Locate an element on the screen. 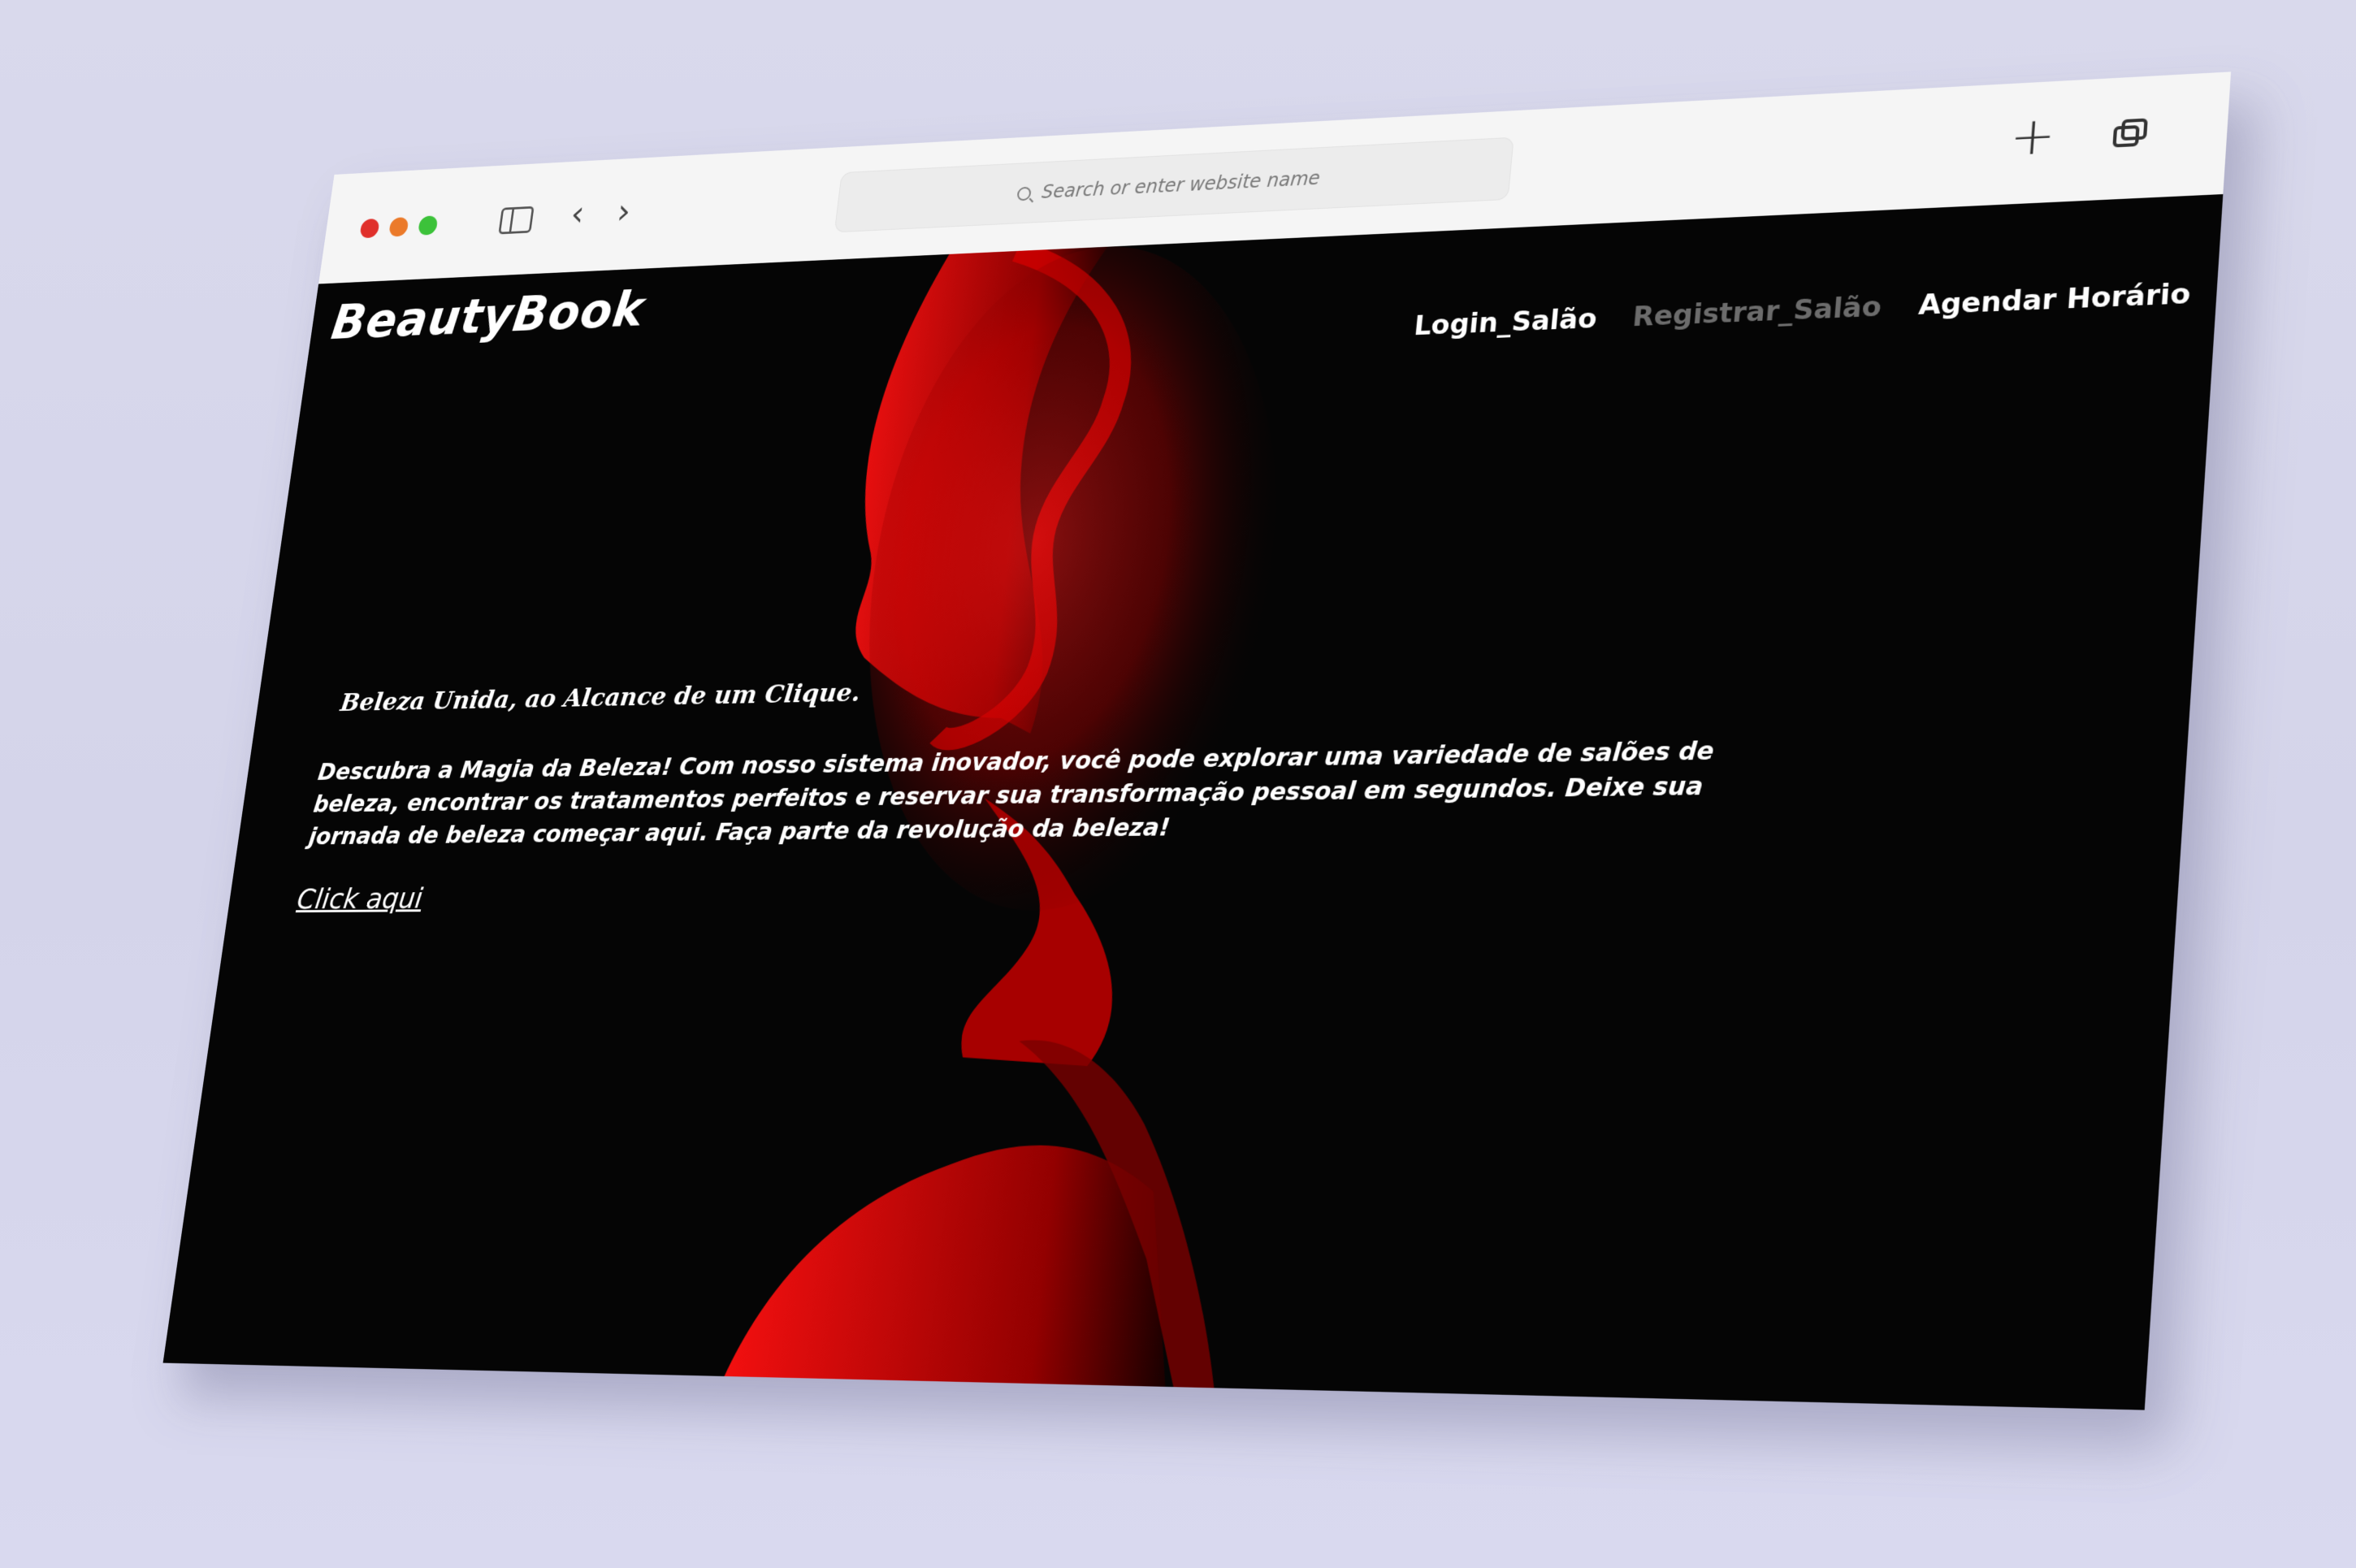  tab-overview-icon is located at coordinates (2131, 134).